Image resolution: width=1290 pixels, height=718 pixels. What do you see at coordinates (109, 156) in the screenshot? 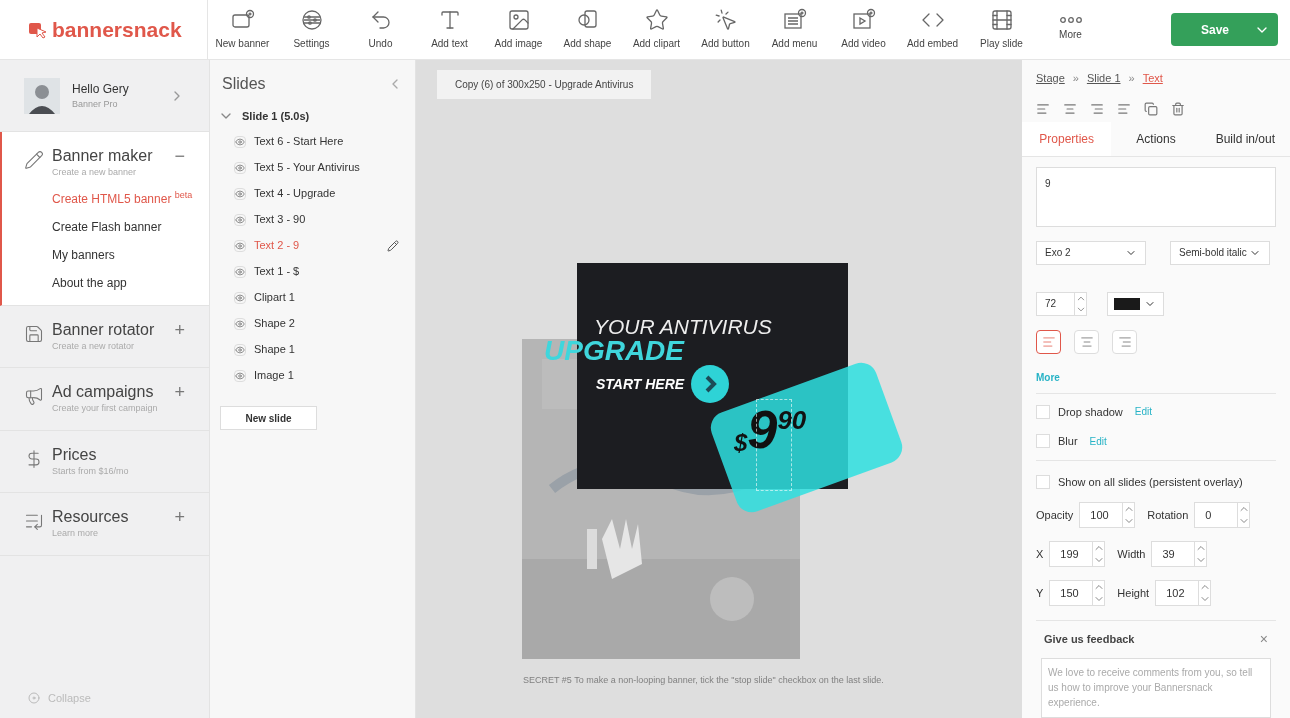
I see `section-title: Banner maker` at bounding box center [109, 156].